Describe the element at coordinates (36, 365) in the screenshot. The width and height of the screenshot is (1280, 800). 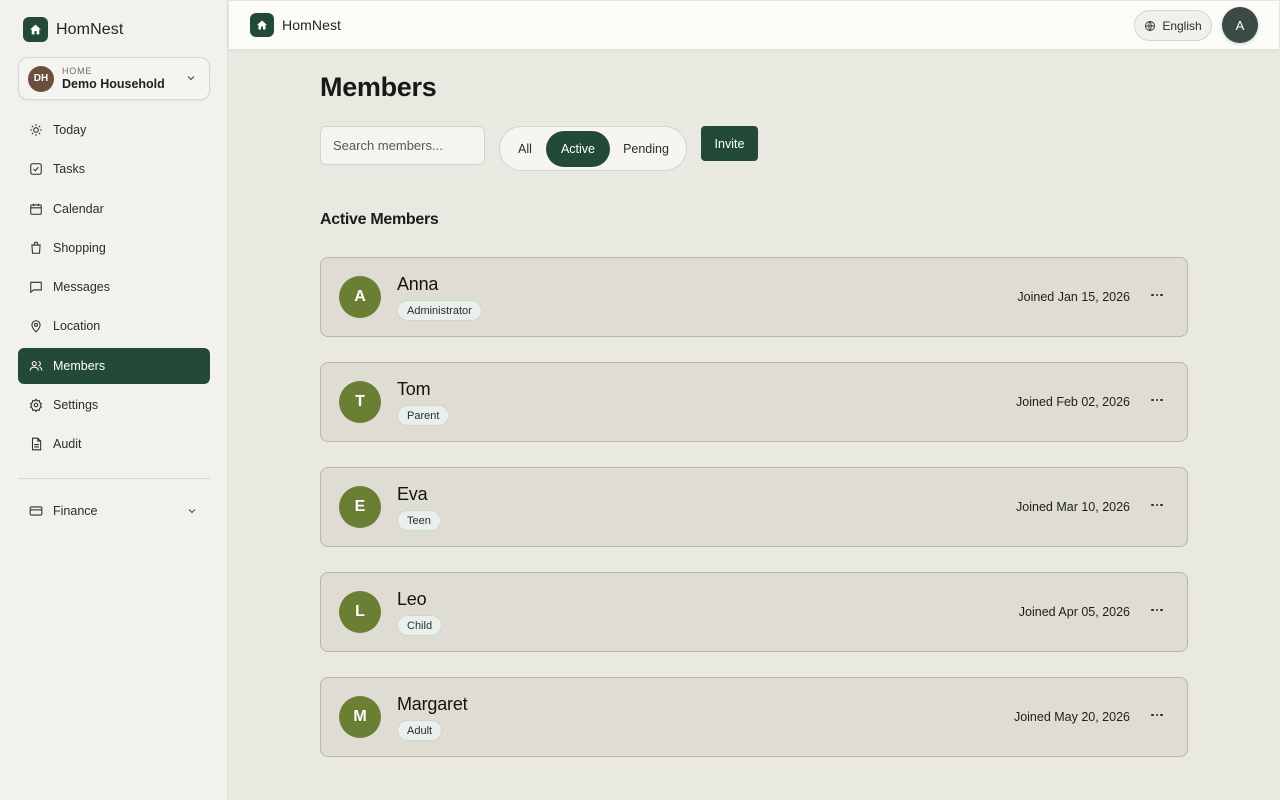
I see `users-icon` at that location.